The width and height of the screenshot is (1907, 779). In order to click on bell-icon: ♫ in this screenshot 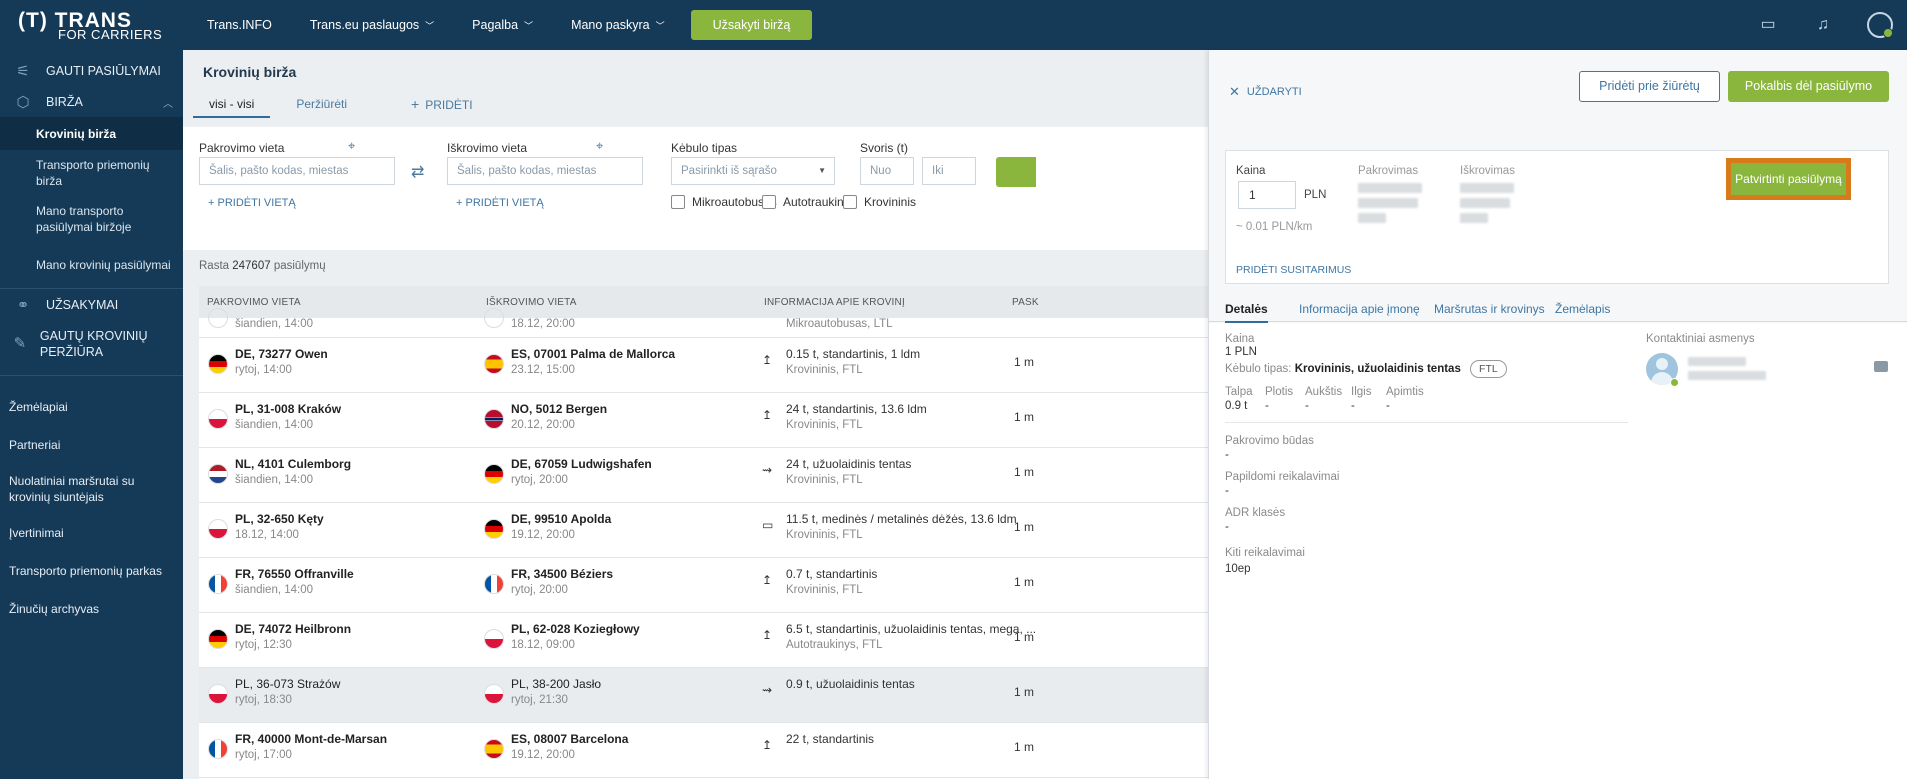, I will do `click(1823, 25)`.